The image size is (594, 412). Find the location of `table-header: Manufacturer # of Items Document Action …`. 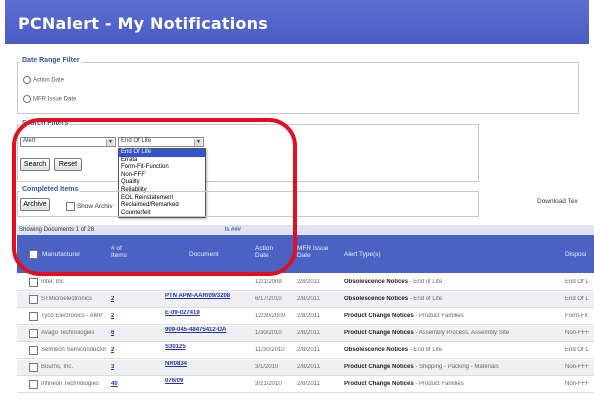

table-header: Manufacturer # of Items Document Action … is located at coordinates (305, 254).